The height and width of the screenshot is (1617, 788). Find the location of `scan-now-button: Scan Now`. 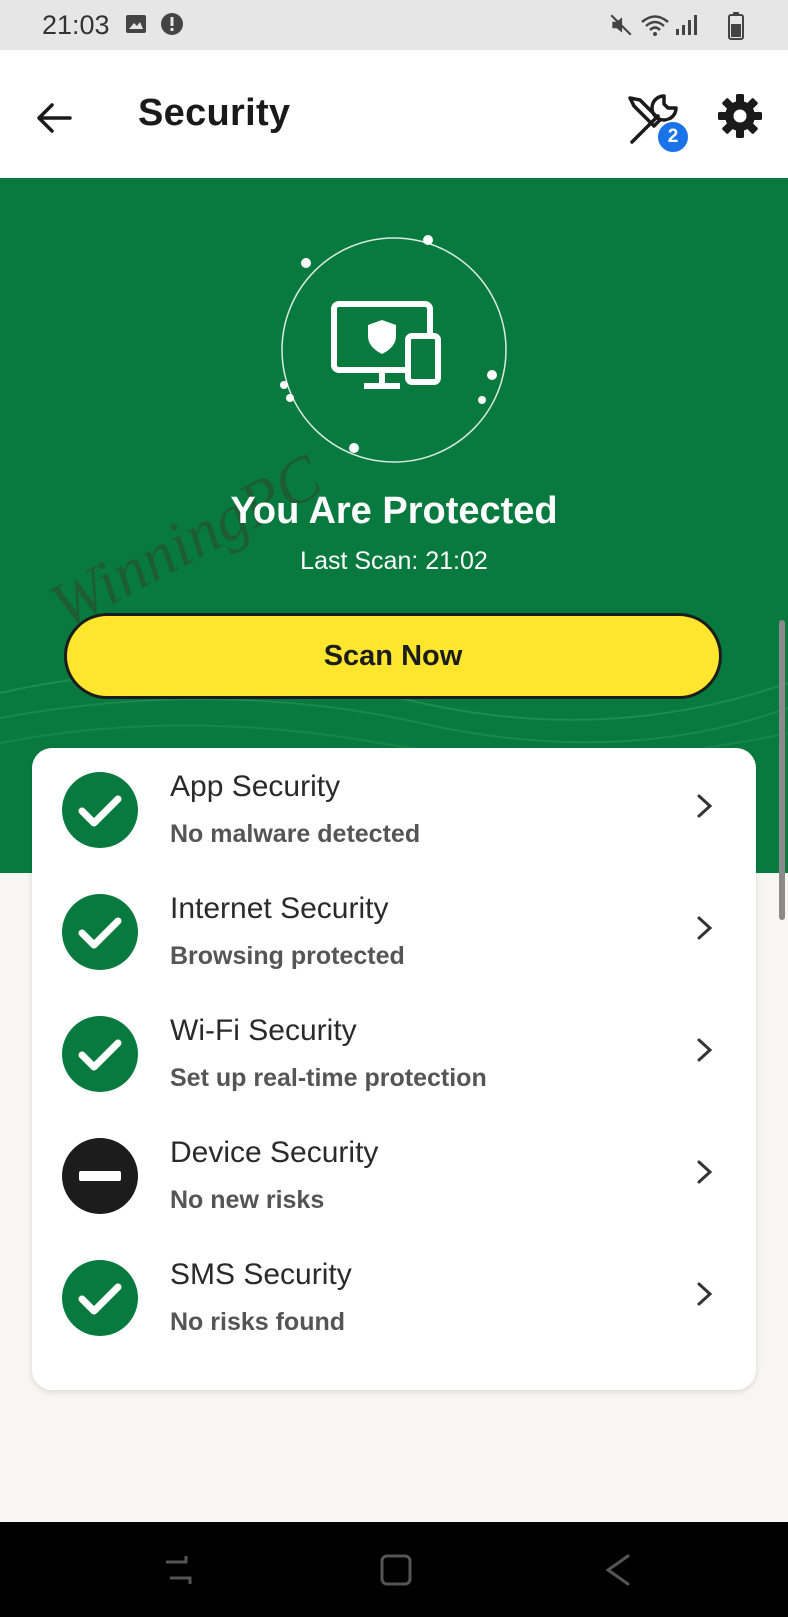

scan-now-button: Scan Now is located at coordinates (393, 656).